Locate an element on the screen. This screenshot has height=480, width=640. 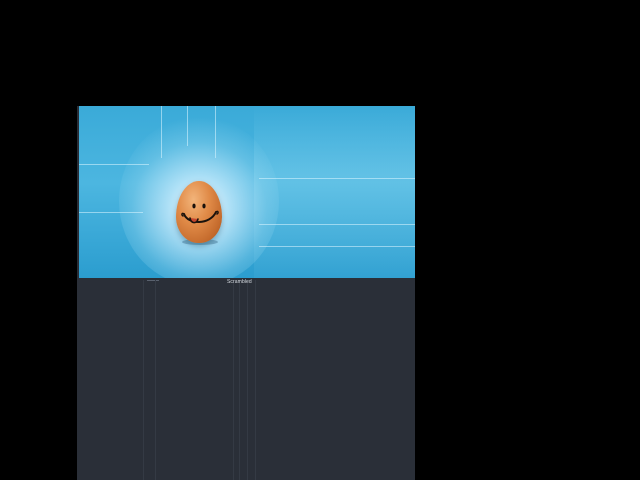
egg-face-icon is located at coordinates (200, 213).